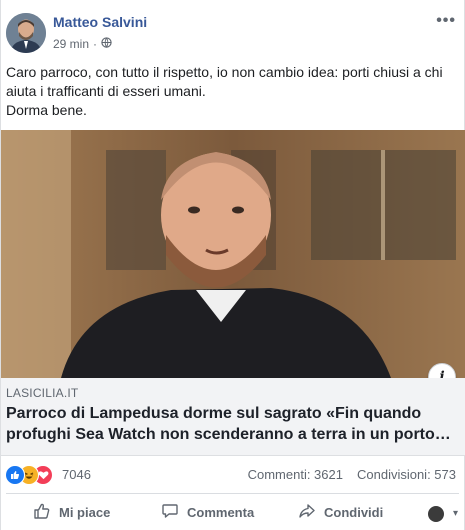  I want to click on chevron-down-icon: ▾, so click(455, 513).